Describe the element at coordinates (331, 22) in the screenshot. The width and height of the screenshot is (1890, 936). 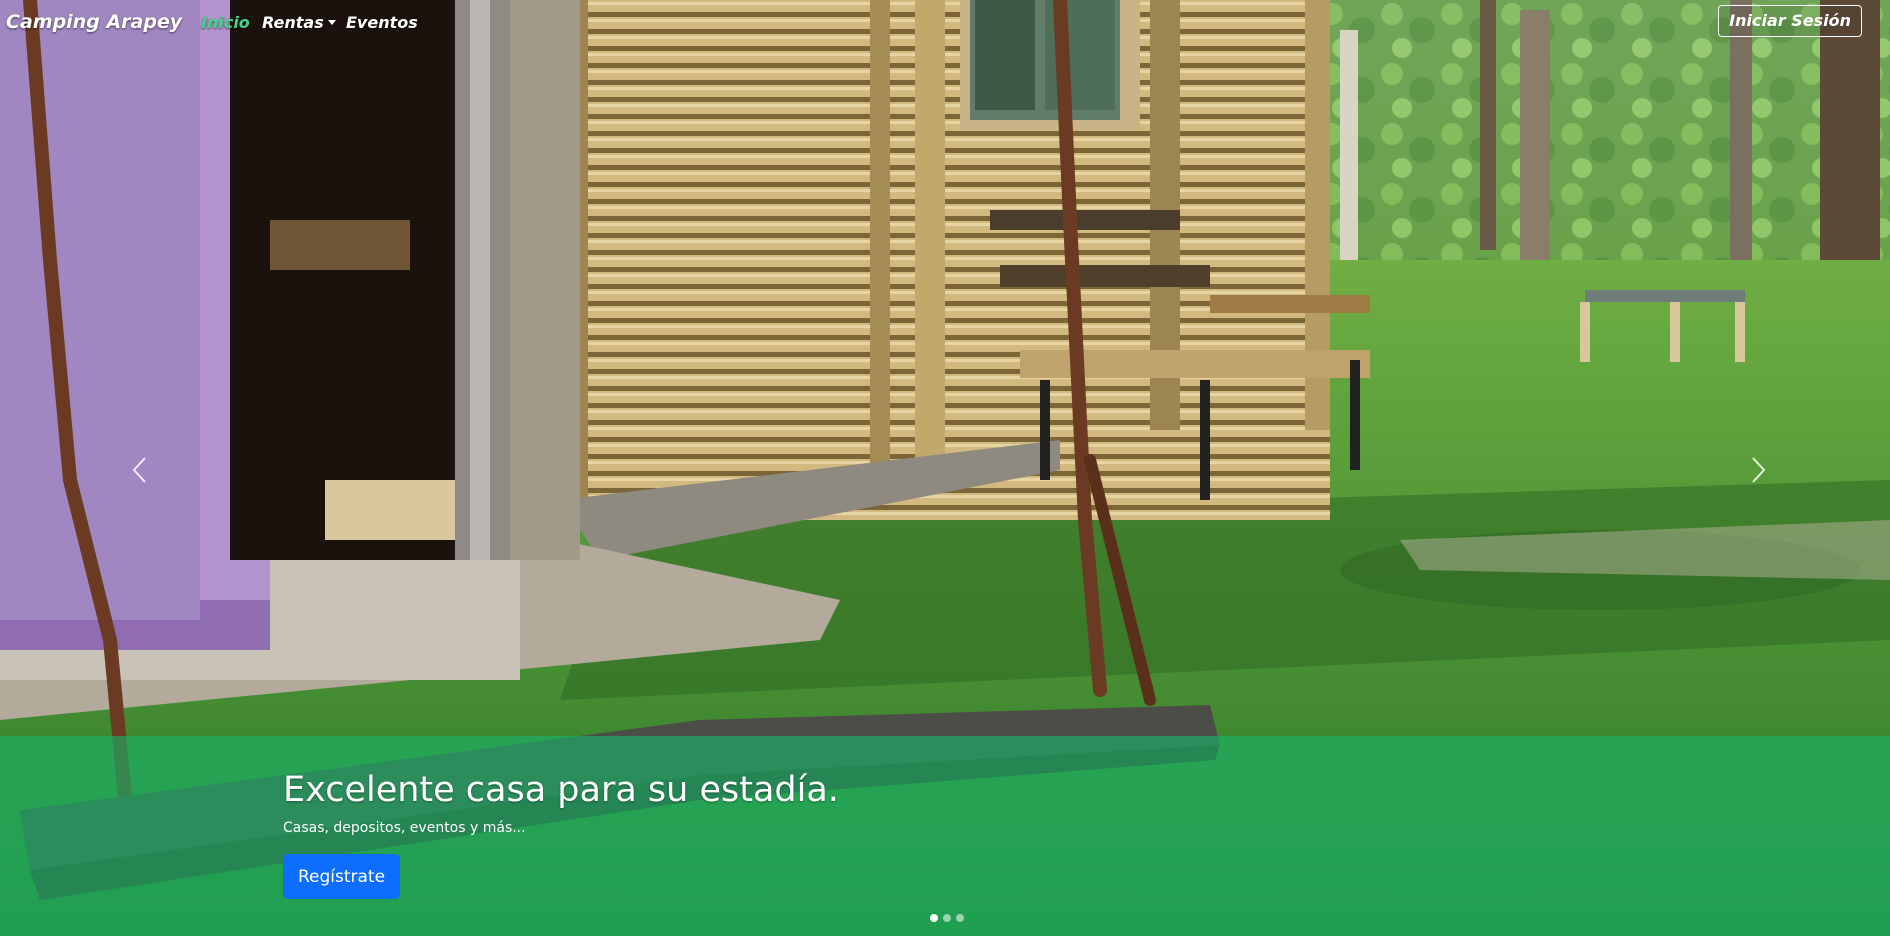
I see `caret-down-icon` at that location.